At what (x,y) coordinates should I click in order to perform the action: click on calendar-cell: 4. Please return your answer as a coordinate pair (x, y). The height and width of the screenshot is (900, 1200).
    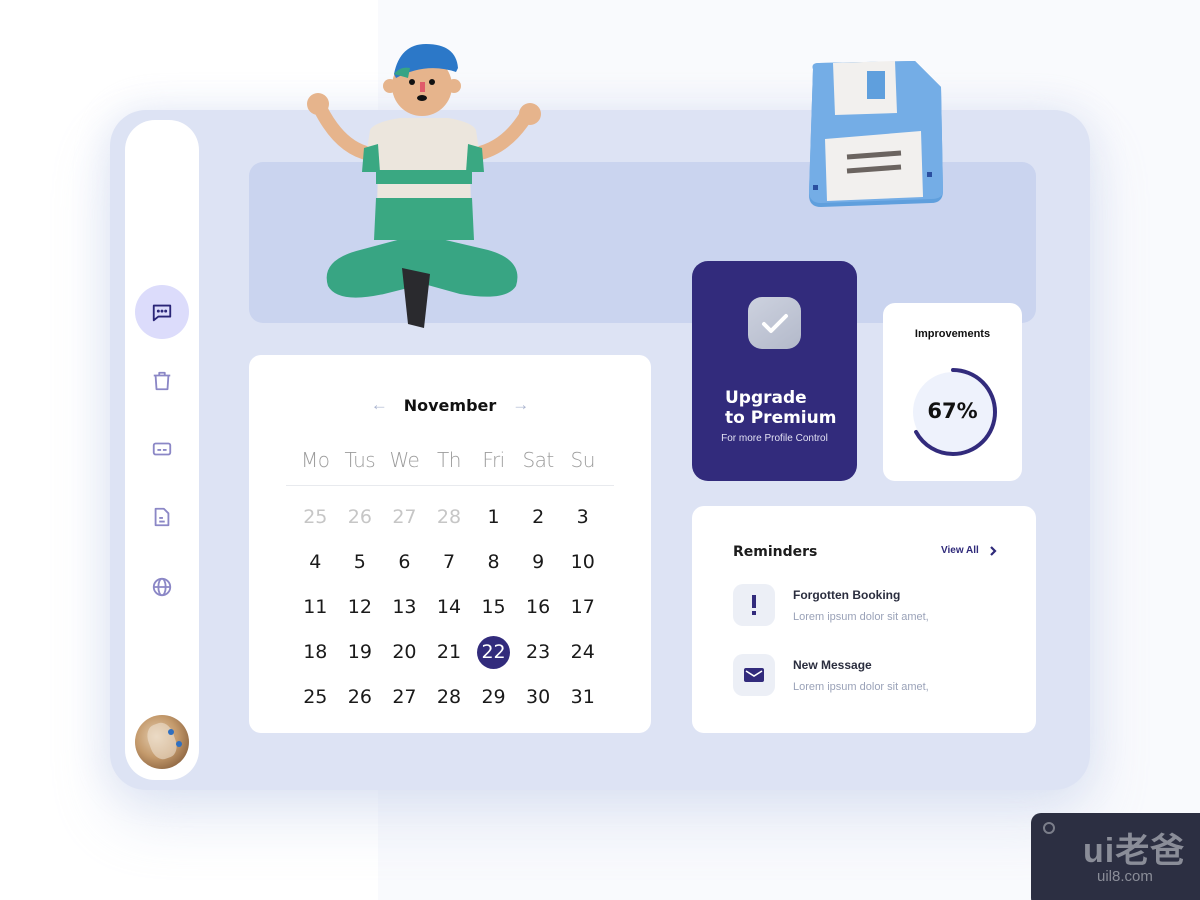
    Looking at the image, I should click on (315, 568).